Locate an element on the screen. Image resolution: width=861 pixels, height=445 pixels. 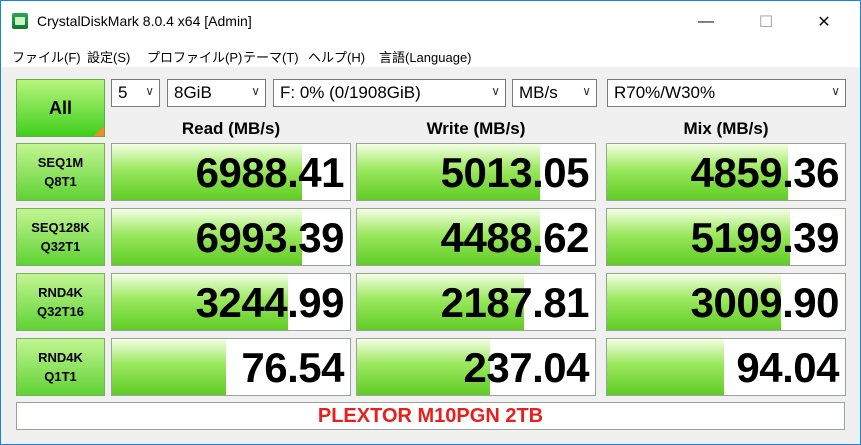
maximize-button: ☐ is located at coordinates (766, 22).